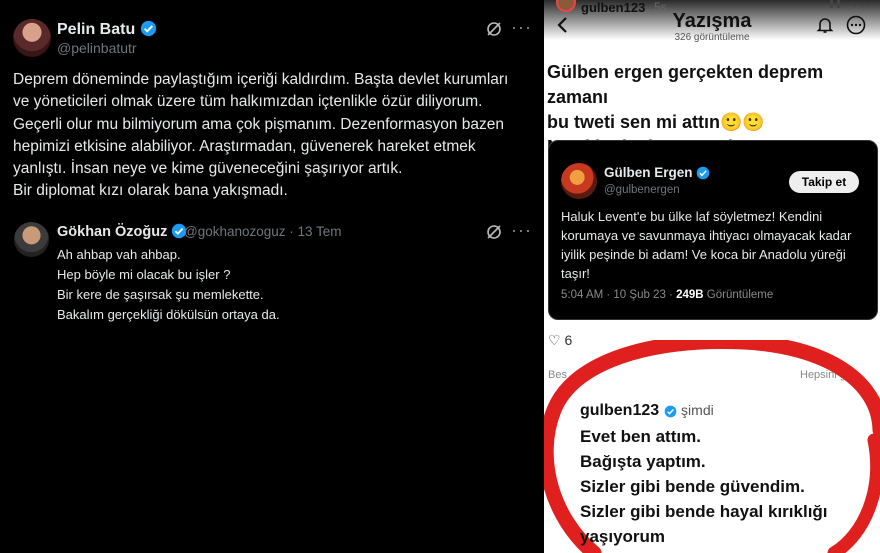  I want to click on follow-button: Takip et, so click(824, 182).